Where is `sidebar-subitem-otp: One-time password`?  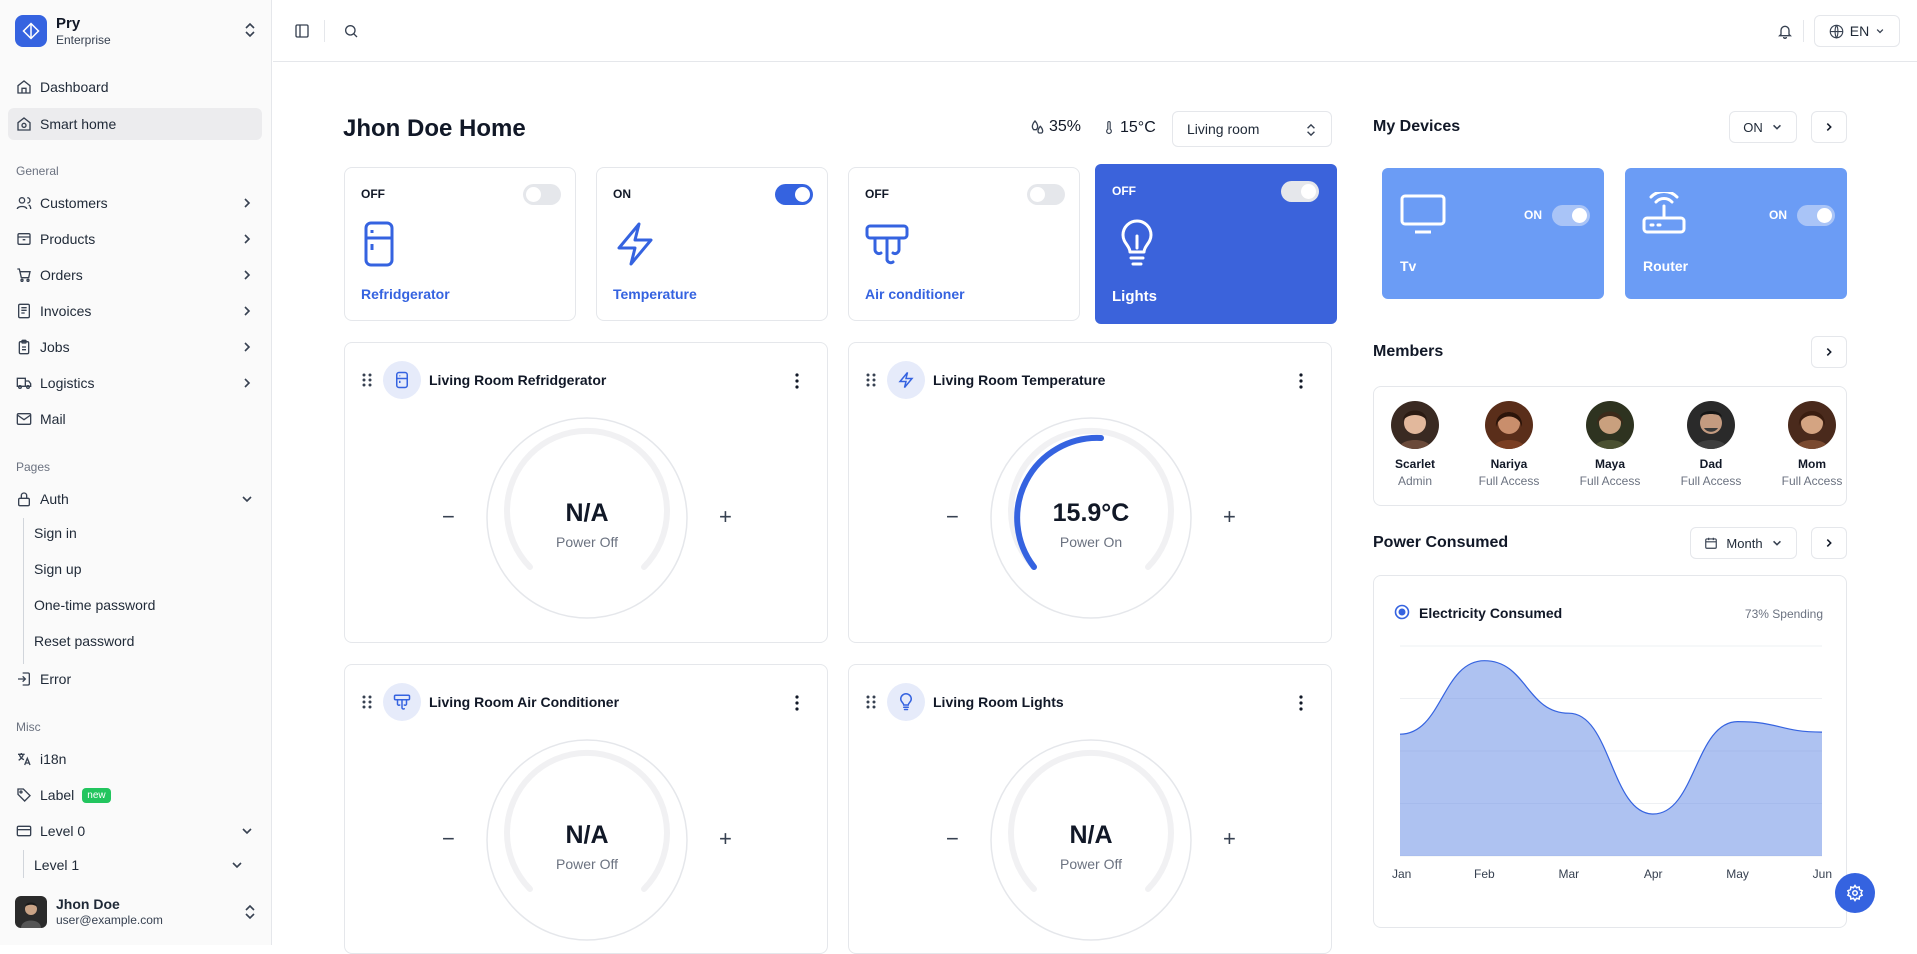
sidebar-subitem-otp: One-time password is located at coordinates (146, 605).